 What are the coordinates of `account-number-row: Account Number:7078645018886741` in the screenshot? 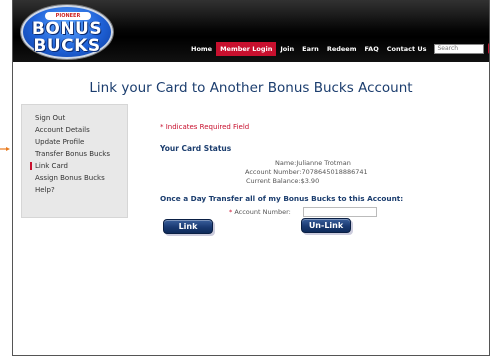 It's located at (306, 172).